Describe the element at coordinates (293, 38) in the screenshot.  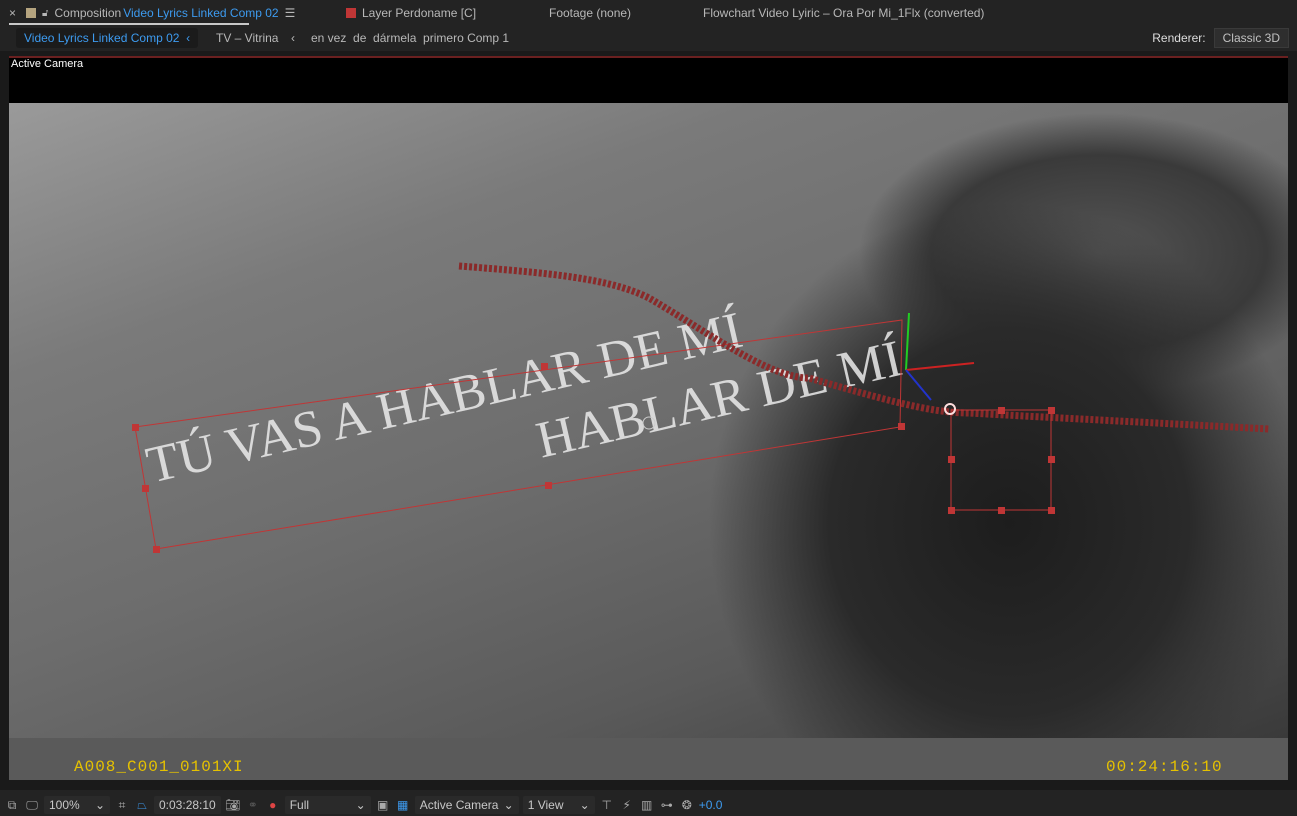
I see `chevron-left-icon: ‹` at that location.